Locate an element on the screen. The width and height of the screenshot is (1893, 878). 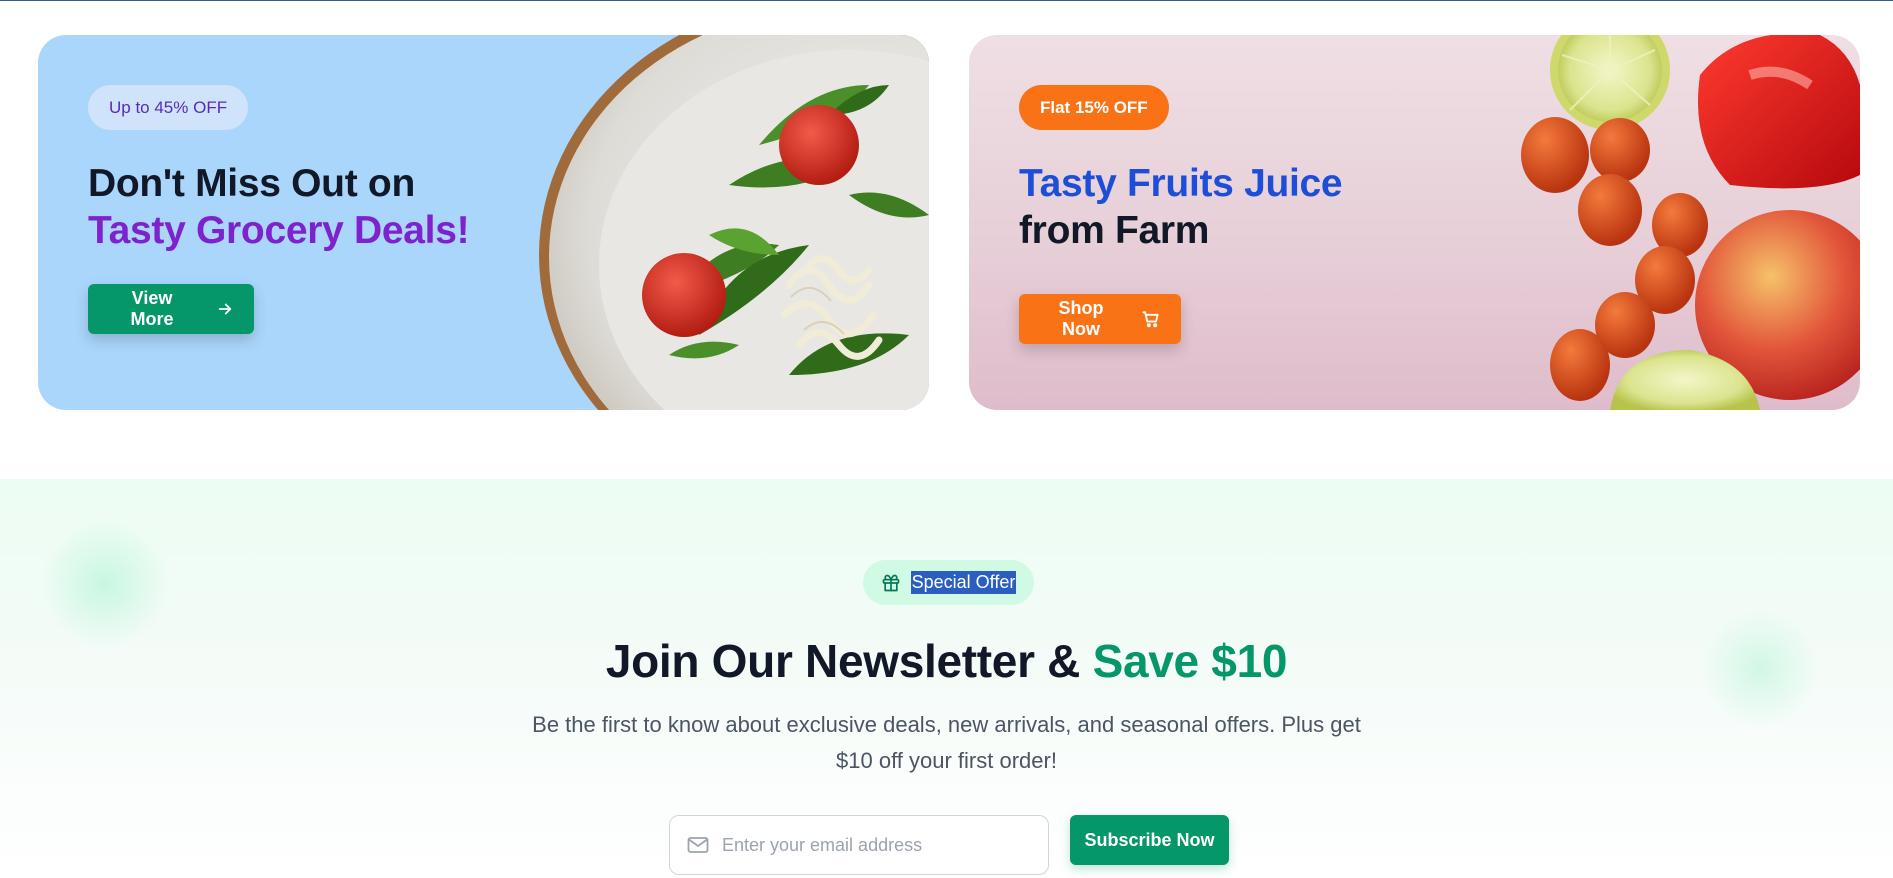
view-more-label: View More is located at coordinates (152, 308).